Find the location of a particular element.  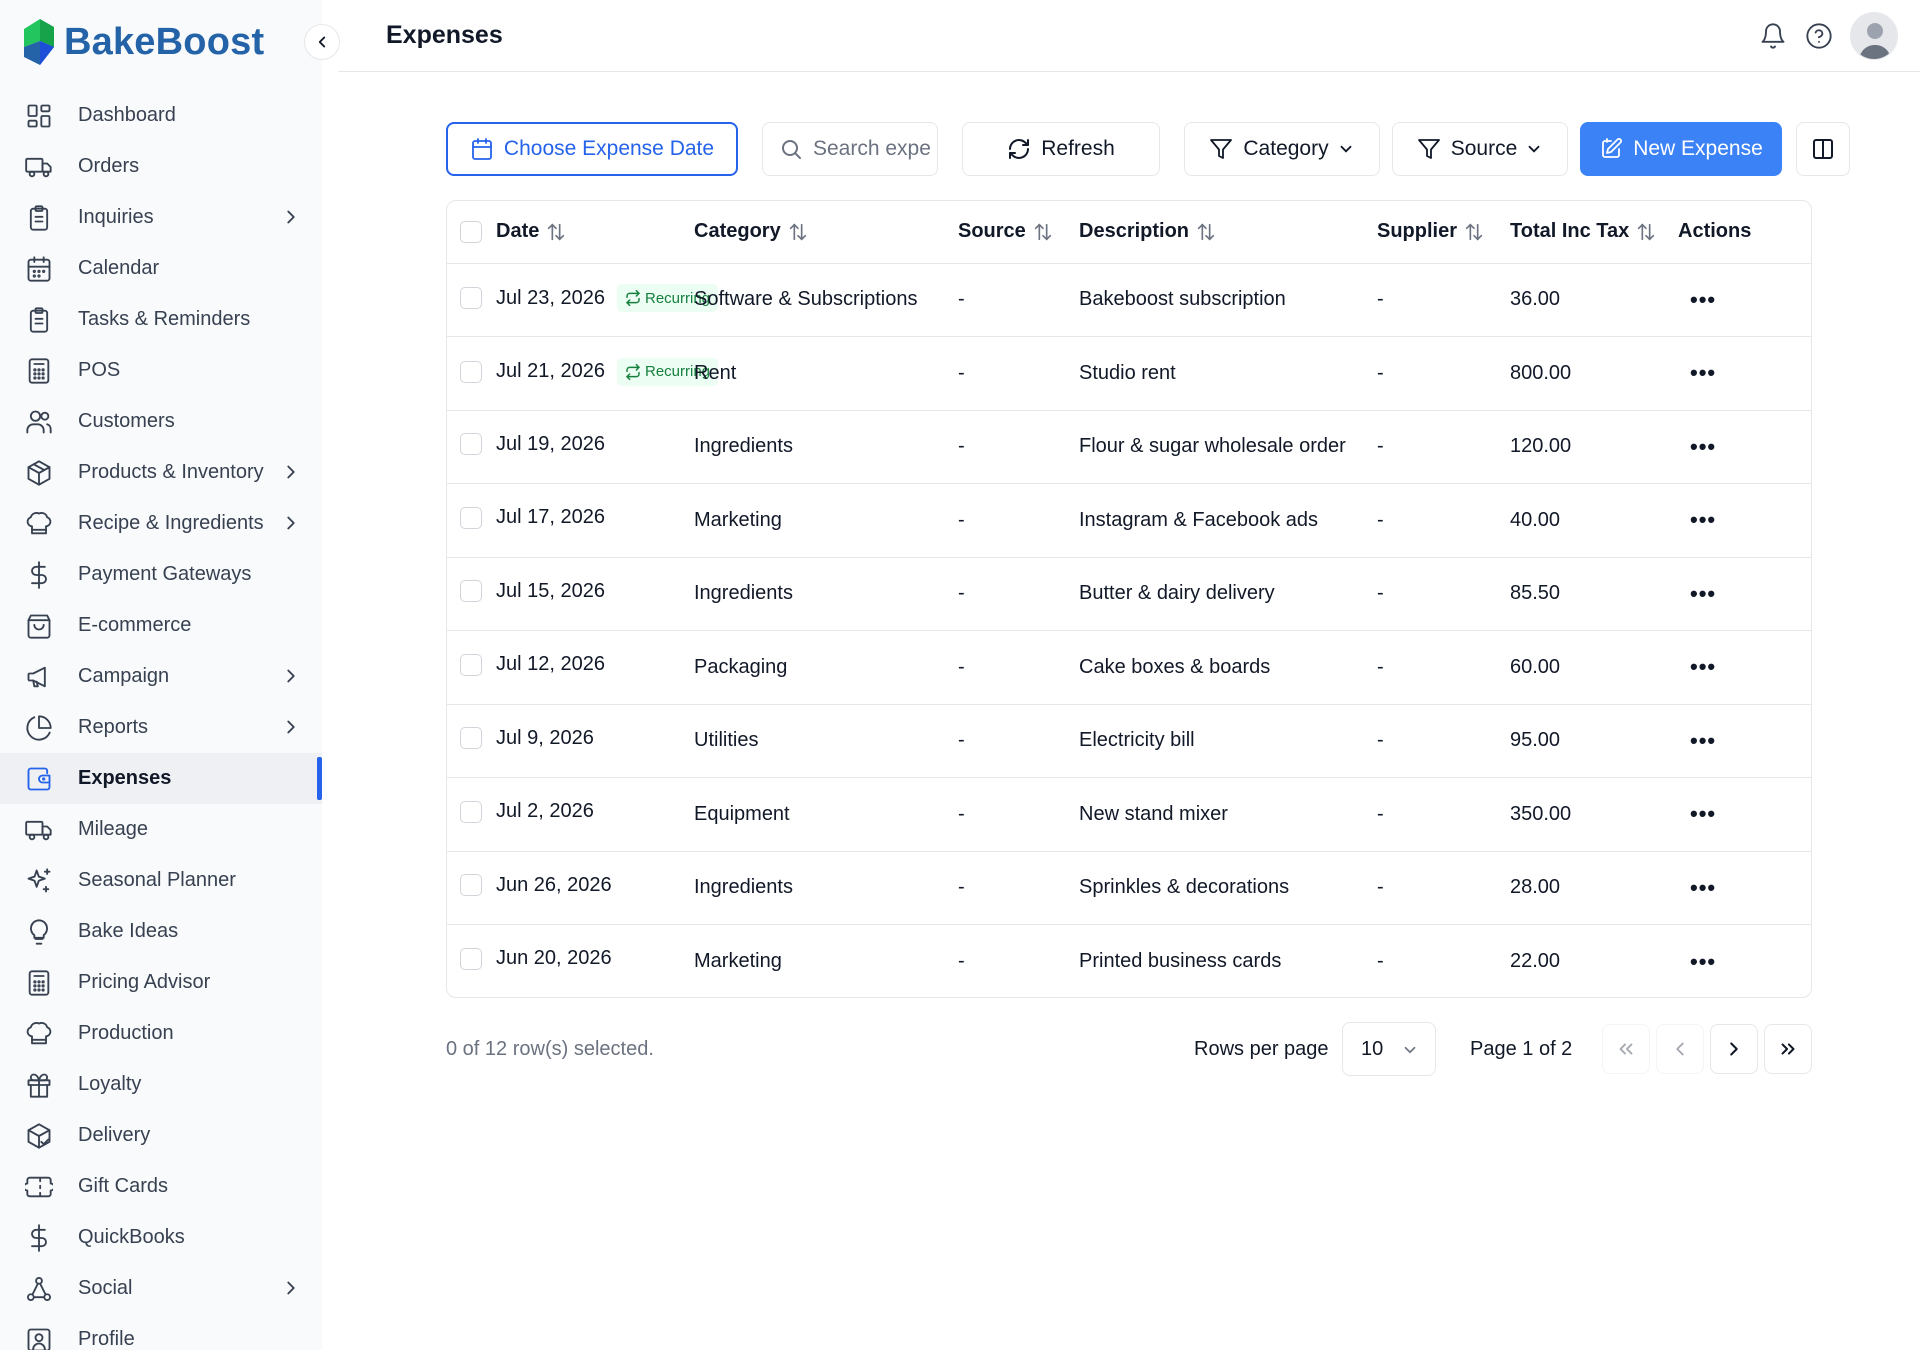

collapse-sidebar-button is located at coordinates (322, 42).